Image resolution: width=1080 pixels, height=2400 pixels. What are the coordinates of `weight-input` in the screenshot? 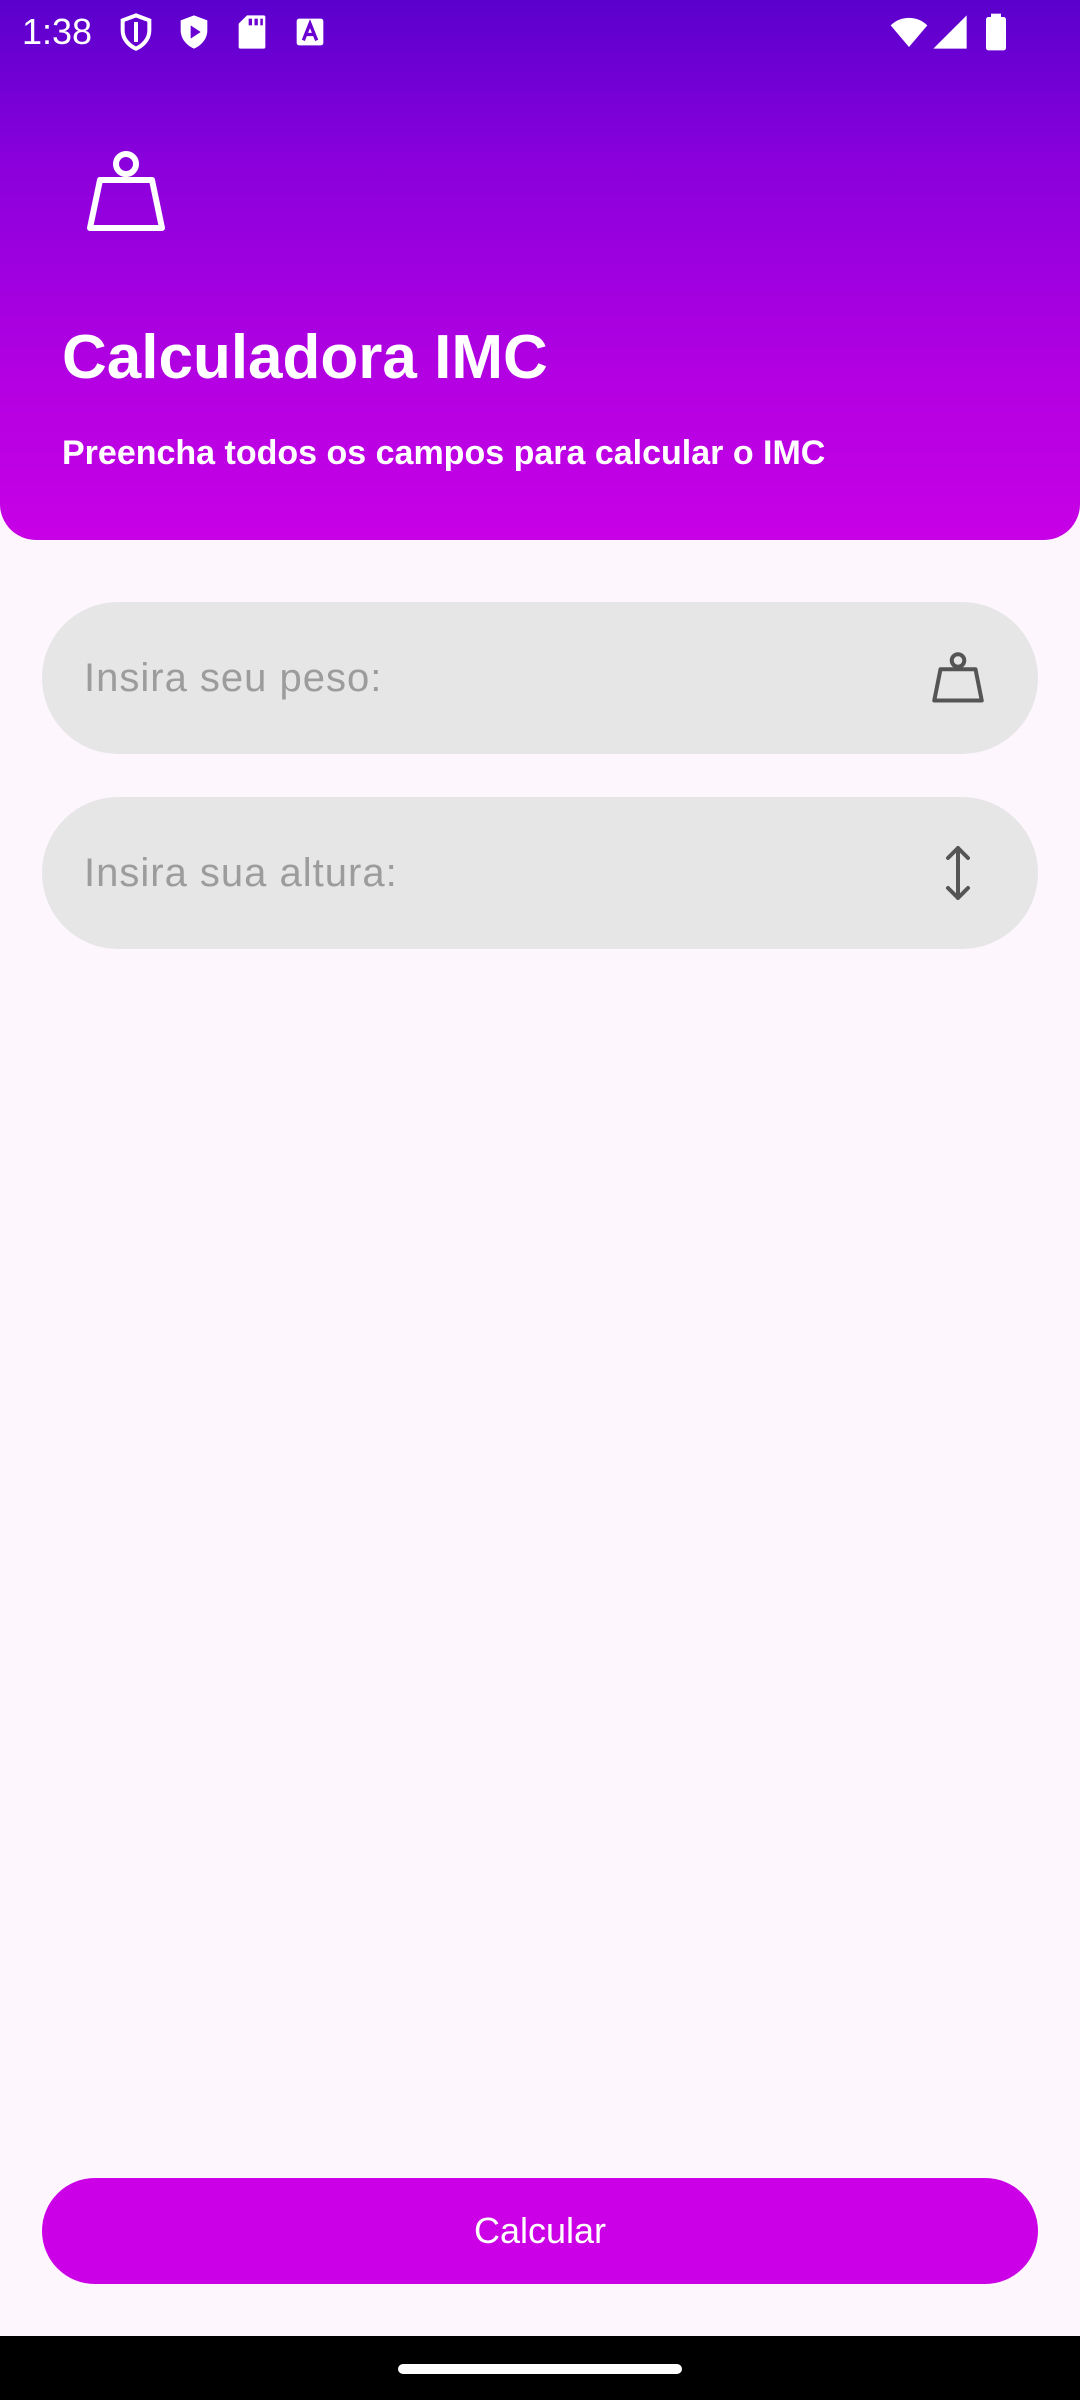 It's located at (494, 678).